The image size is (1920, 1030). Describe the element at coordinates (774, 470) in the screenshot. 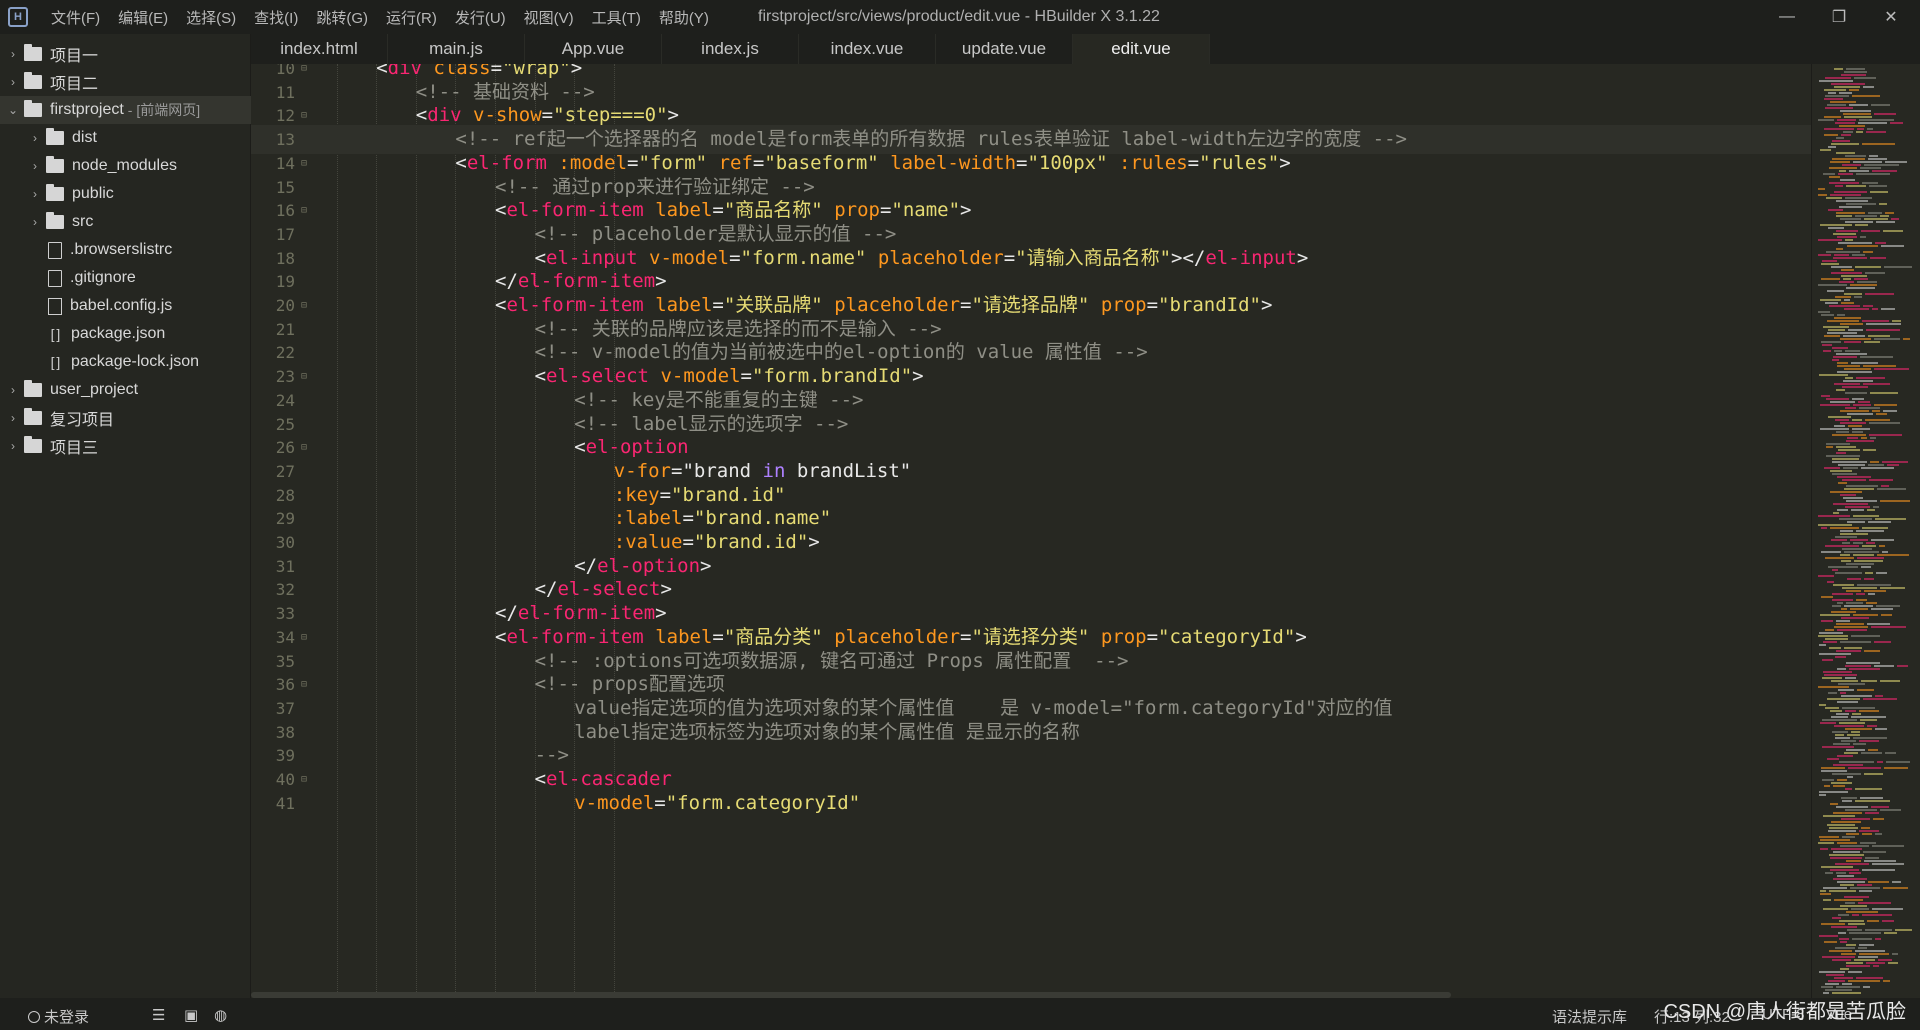

I see `code-token: in` at that location.